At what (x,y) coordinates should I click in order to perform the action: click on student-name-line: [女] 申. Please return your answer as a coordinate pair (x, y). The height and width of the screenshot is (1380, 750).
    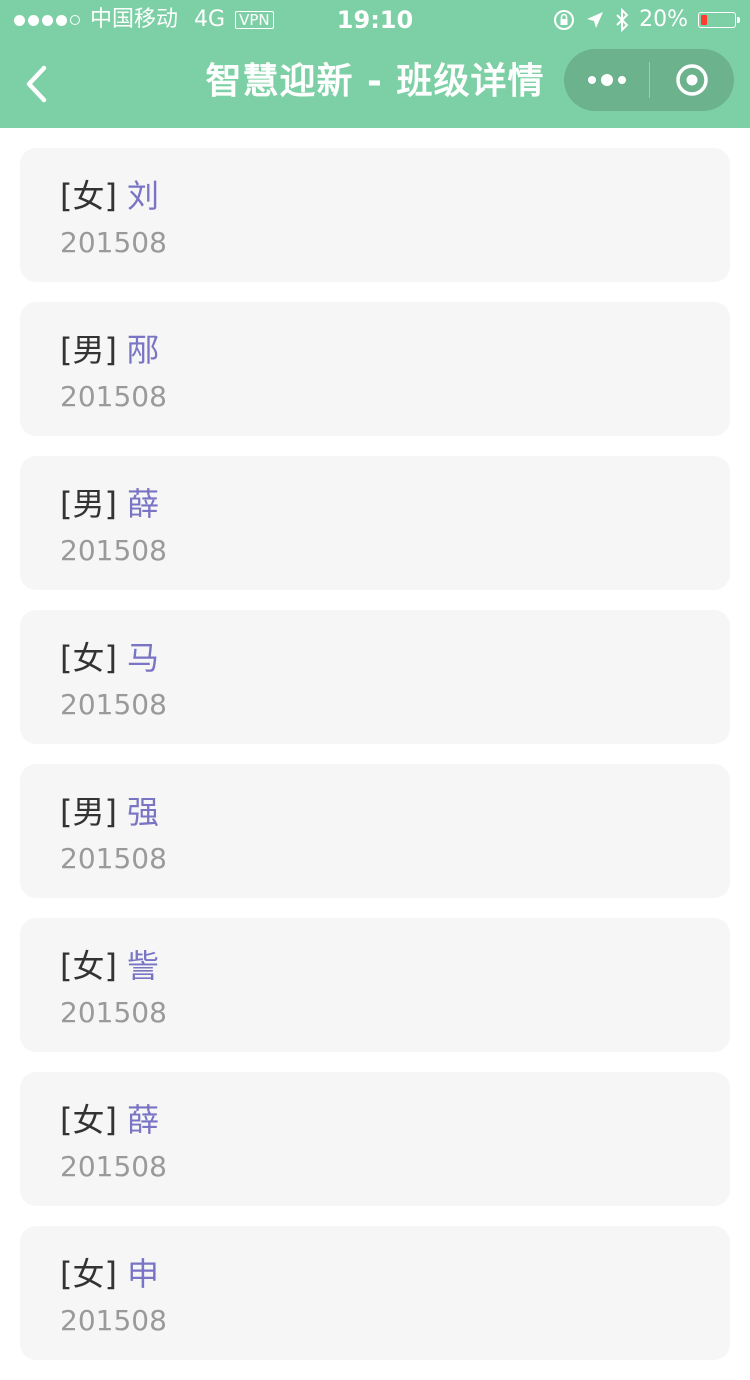
    Looking at the image, I should click on (109, 1274).